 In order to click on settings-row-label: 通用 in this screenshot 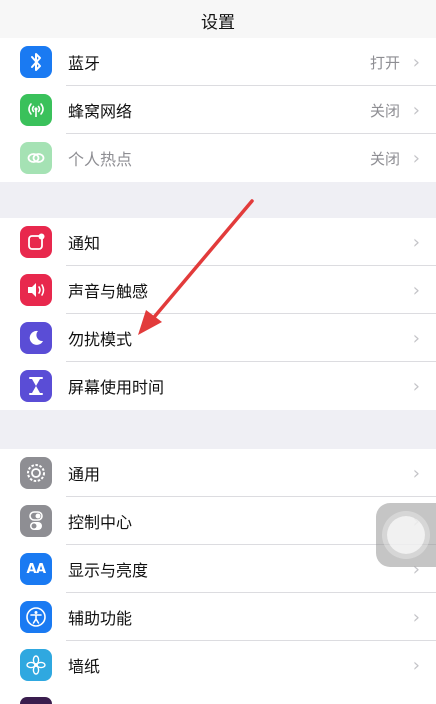, I will do `click(84, 474)`.